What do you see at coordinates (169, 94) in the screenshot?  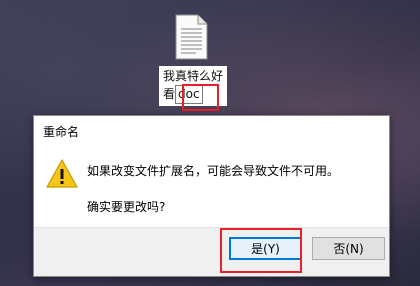 I see `file-name-tail: 看` at bounding box center [169, 94].